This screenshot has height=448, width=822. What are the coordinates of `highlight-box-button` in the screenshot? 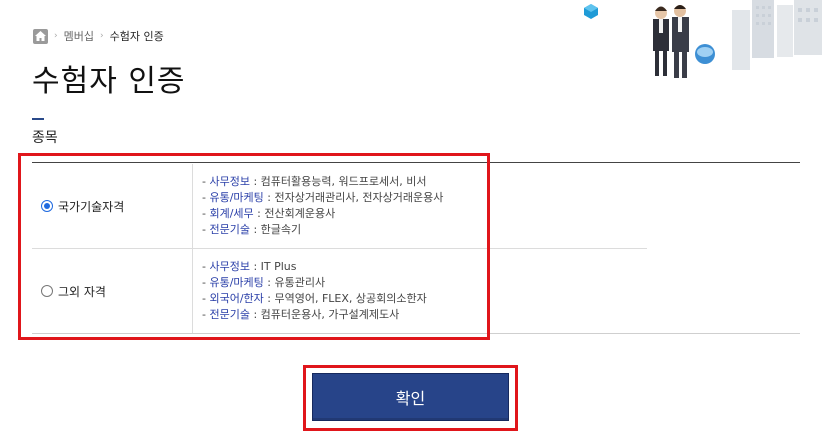 It's located at (410, 398).